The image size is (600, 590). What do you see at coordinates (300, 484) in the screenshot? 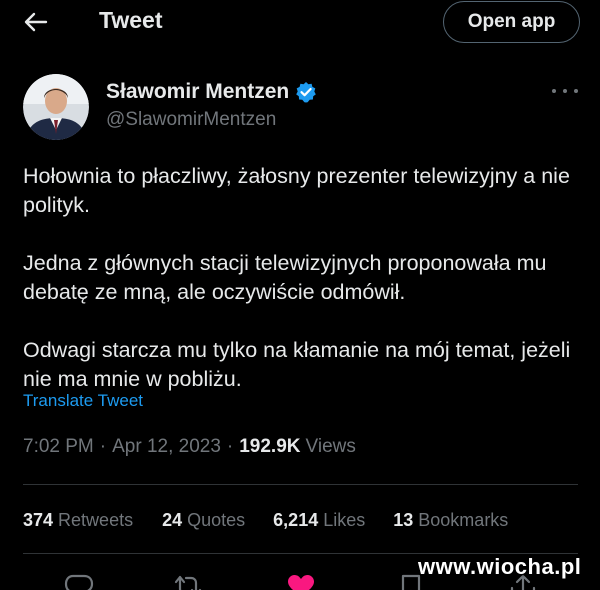
I see `divider` at bounding box center [300, 484].